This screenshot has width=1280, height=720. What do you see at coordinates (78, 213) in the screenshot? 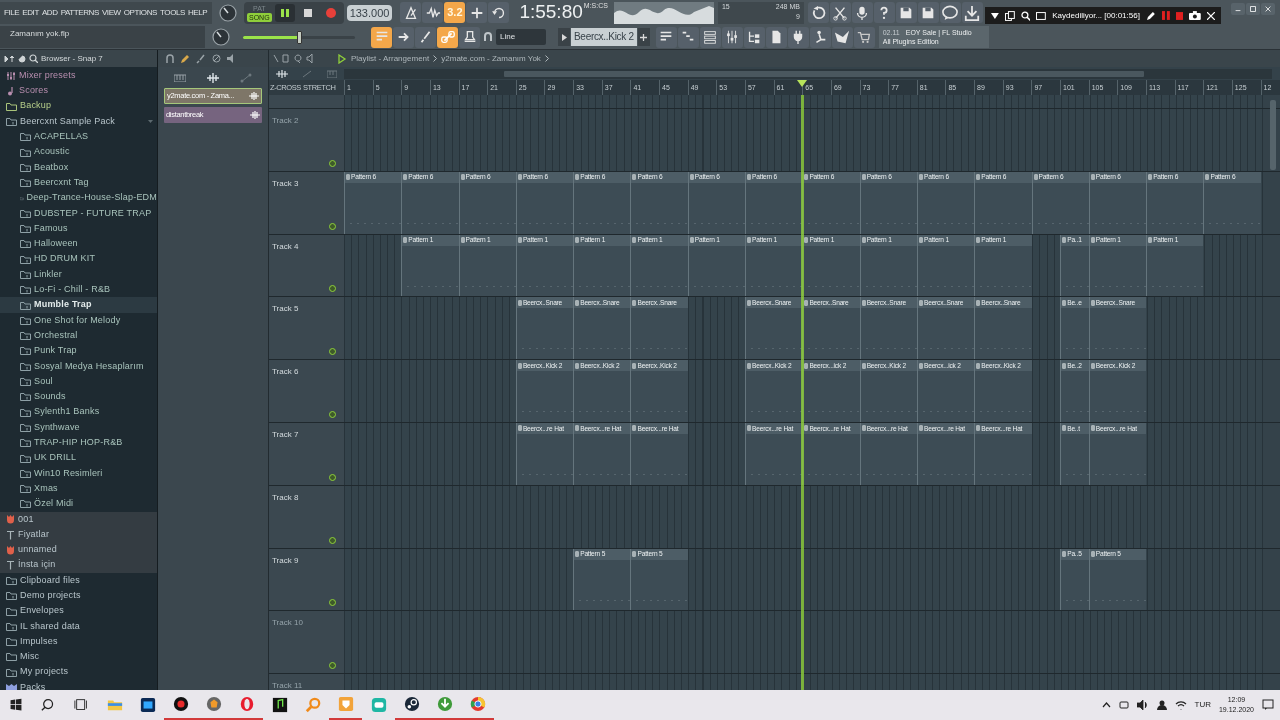
I see `browser-item: DUBSTEP - FUTURE TRAP` at bounding box center [78, 213].